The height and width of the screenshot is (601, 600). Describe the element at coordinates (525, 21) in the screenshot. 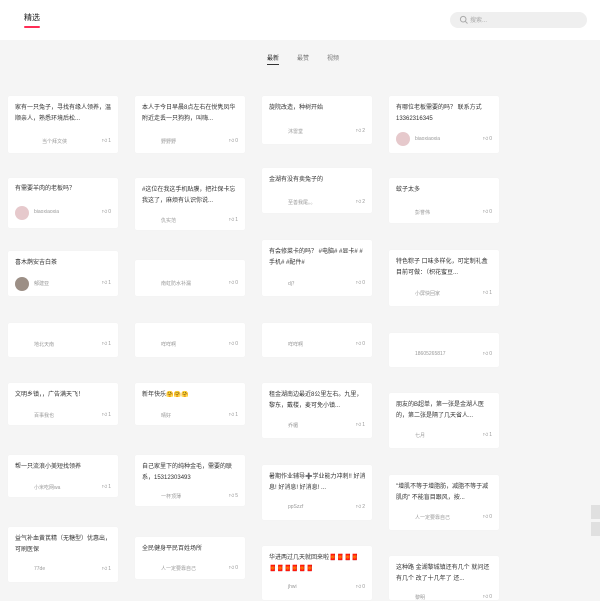

I see `search-input` at that location.